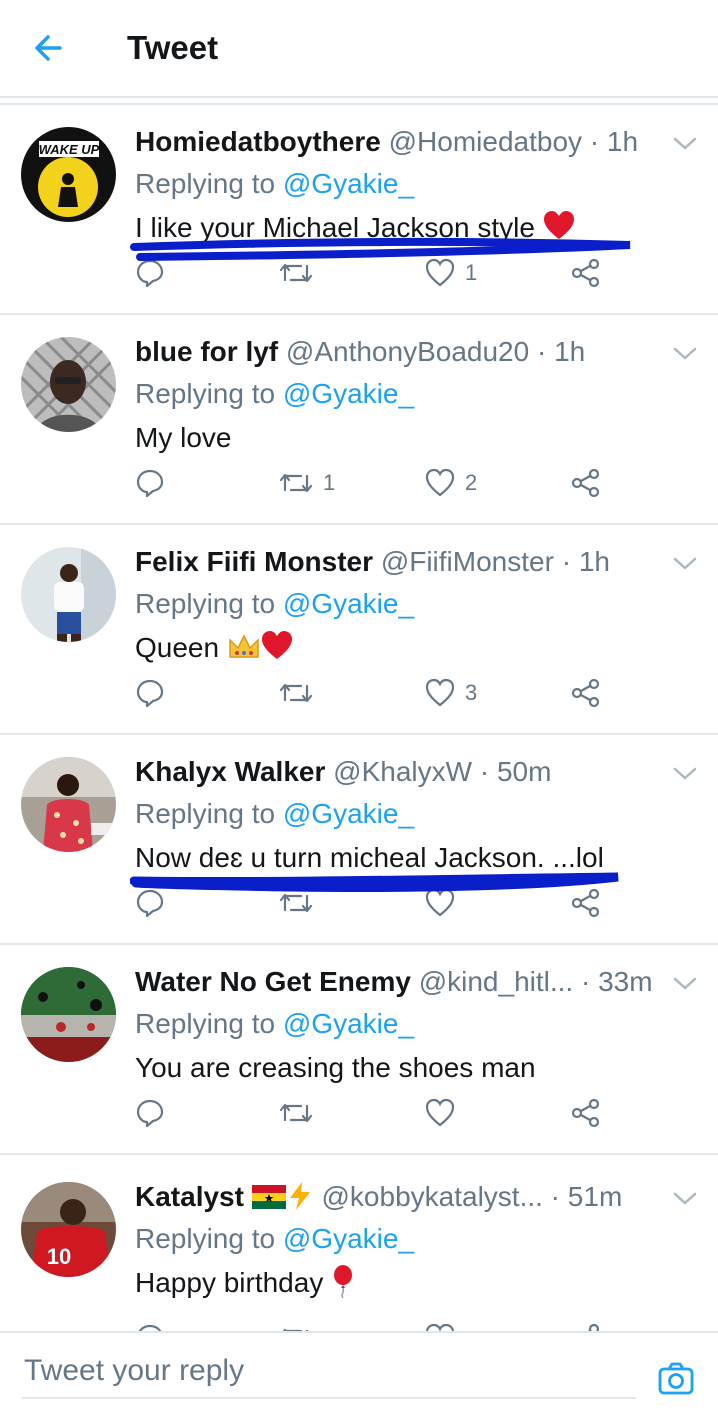 Image resolution: width=718 pixels, height=1415 pixels. Describe the element at coordinates (300, 1196) in the screenshot. I see `lightning-icon` at that location.